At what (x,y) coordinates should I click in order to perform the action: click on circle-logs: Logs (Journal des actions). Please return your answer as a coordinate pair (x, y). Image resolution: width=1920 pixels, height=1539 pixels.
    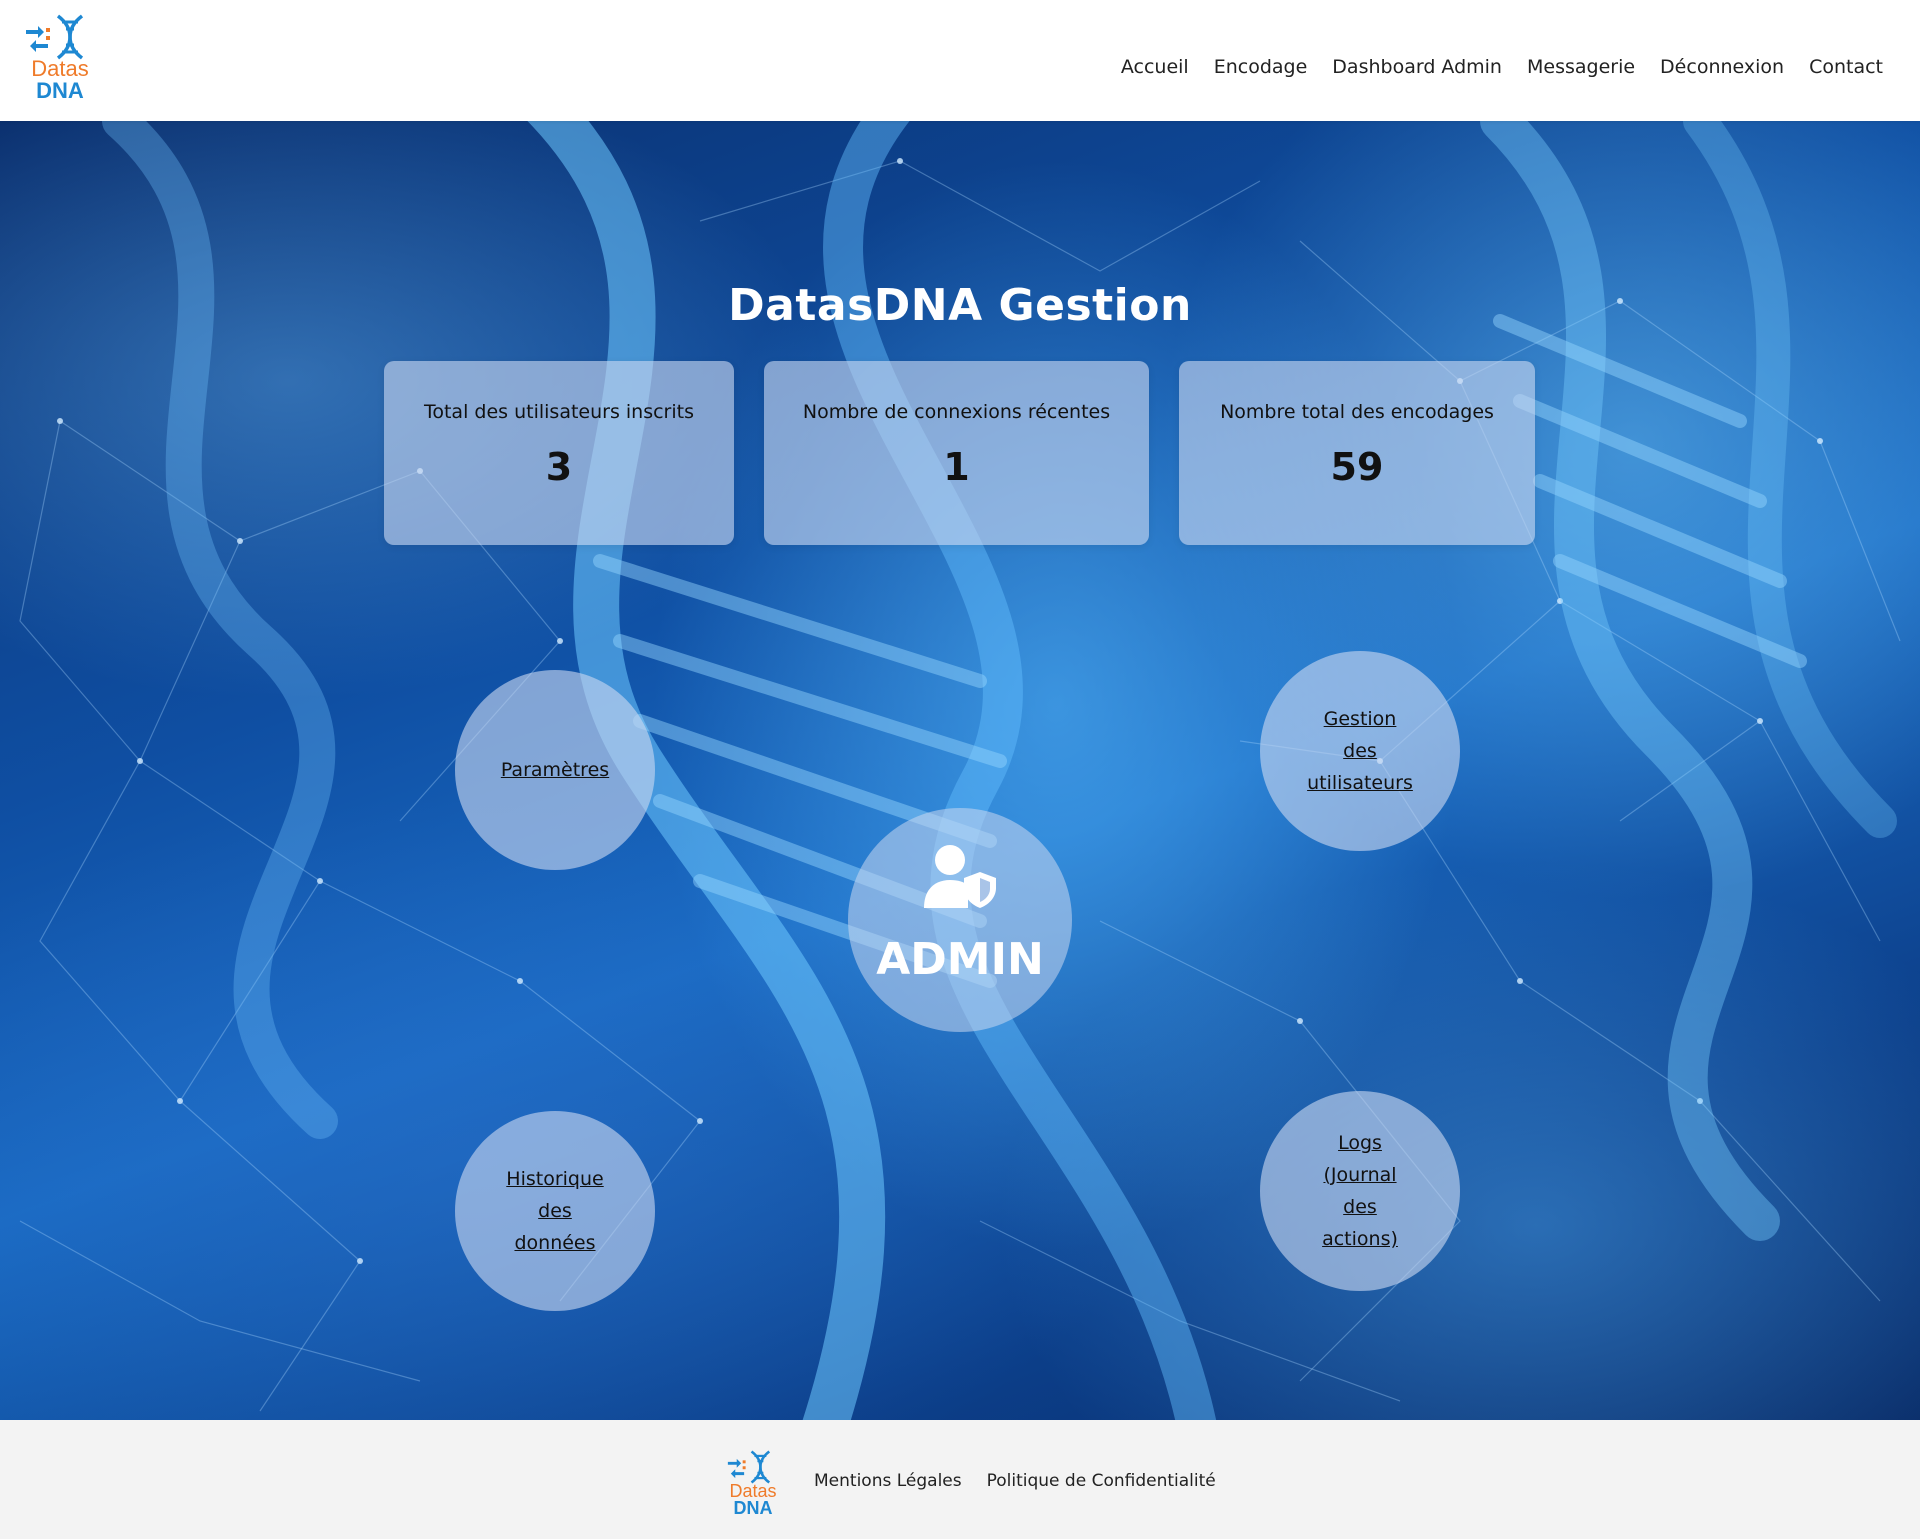
    Looking at the image, I should click on (1360, 1191).